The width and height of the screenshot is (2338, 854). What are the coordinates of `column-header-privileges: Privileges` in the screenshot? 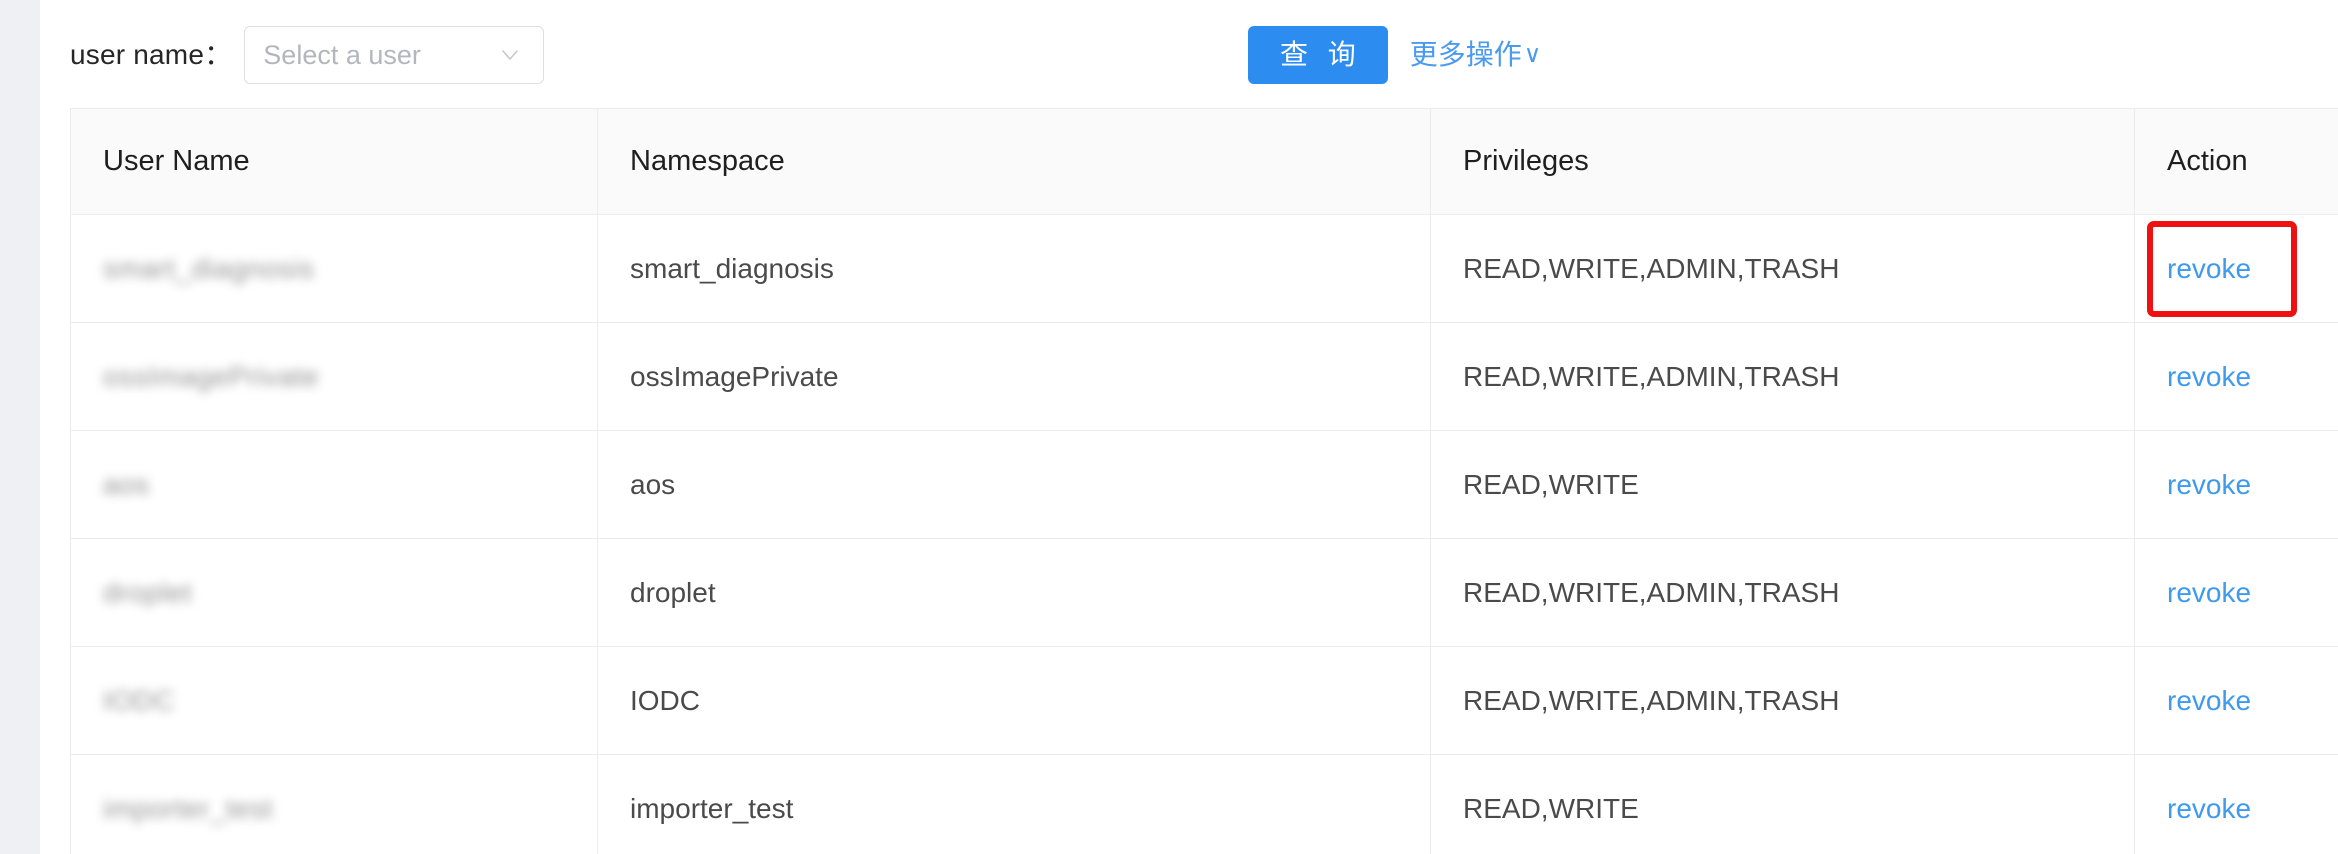 It's located at (1782, 161).